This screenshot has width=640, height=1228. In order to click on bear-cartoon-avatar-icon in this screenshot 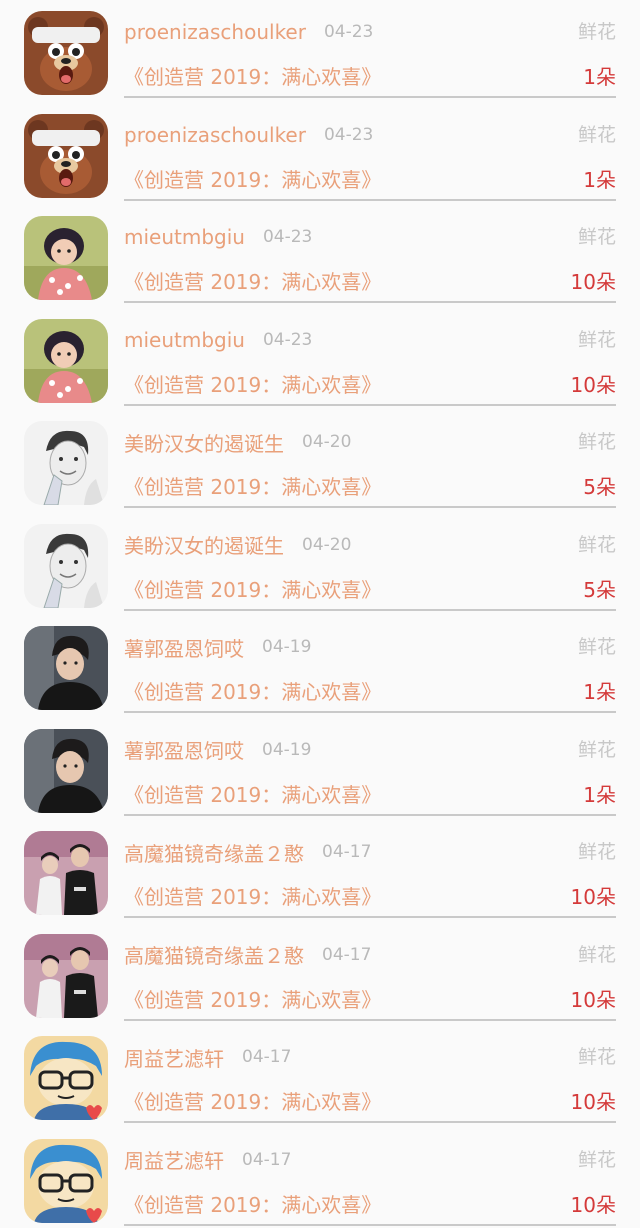, I will do `click(66, 155)`.